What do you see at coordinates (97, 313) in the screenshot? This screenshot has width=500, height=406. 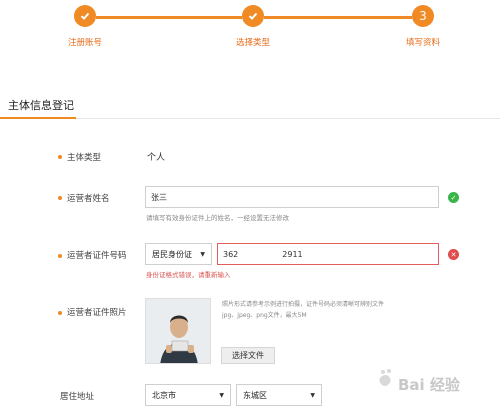 I see `id-photo-label: 运营者证件照片` at bounding box center [97, 313].